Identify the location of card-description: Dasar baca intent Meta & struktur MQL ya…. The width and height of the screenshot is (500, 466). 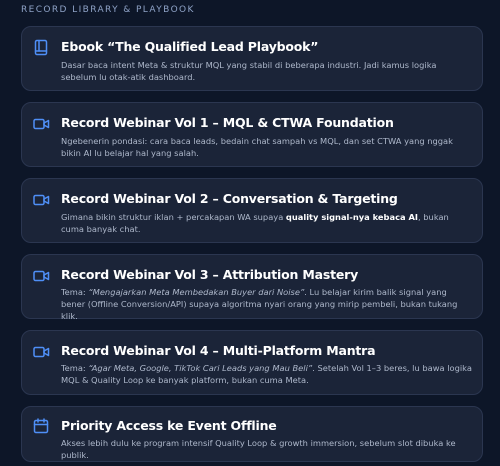
(249, 71).